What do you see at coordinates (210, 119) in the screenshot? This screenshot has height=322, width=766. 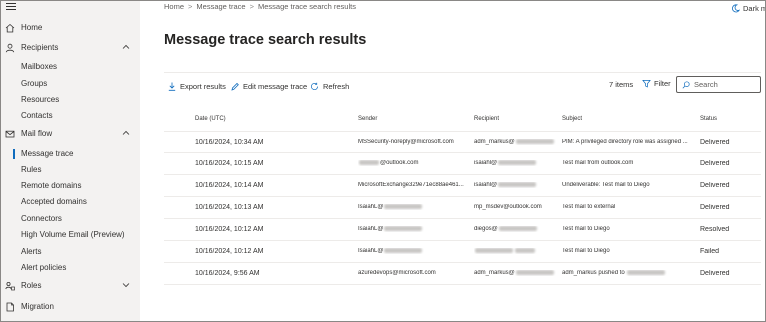 I see `column-header-date: Date (UTC)` at bounding box center [210, 119].